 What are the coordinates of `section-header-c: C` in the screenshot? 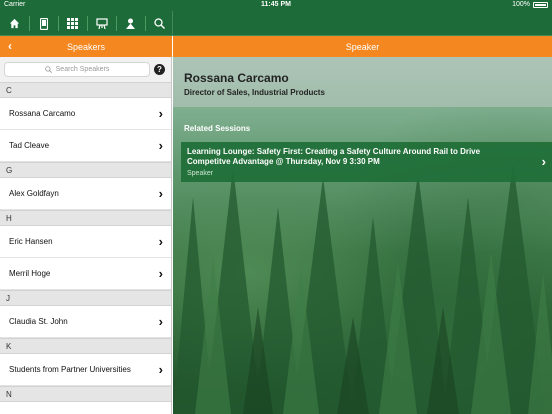 It's located at (85, 90).